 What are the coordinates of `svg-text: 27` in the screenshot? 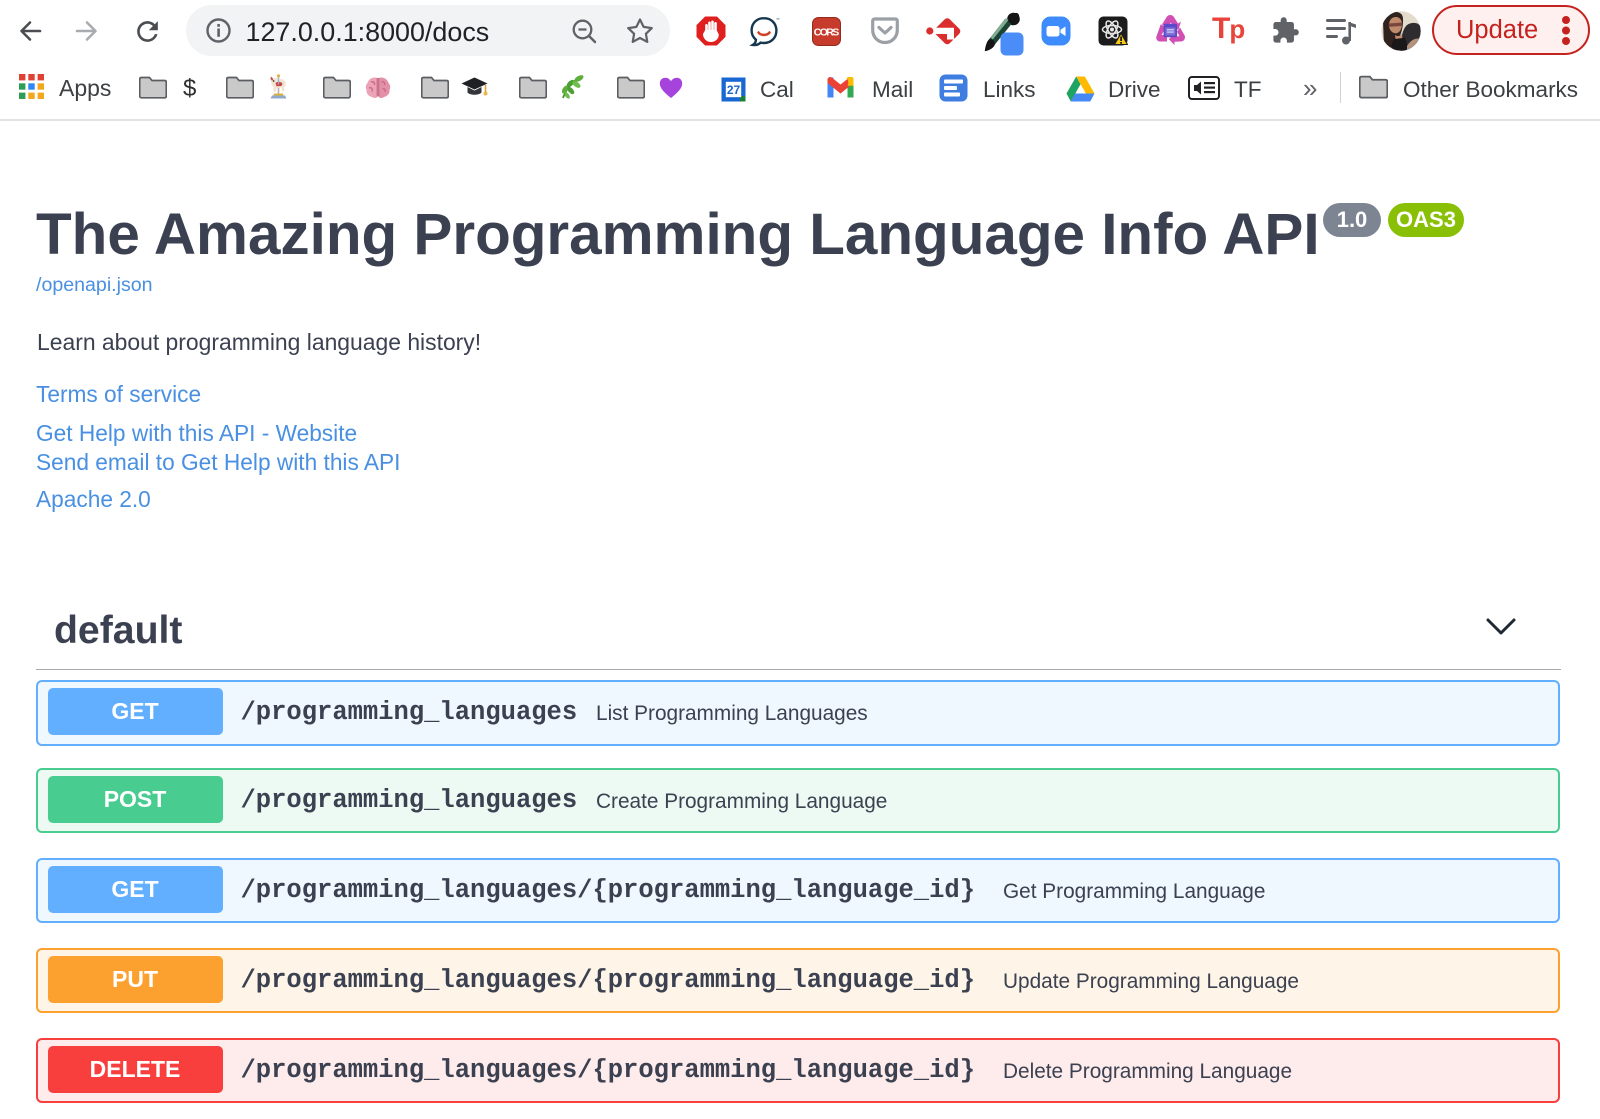 It's located at (734, 90).